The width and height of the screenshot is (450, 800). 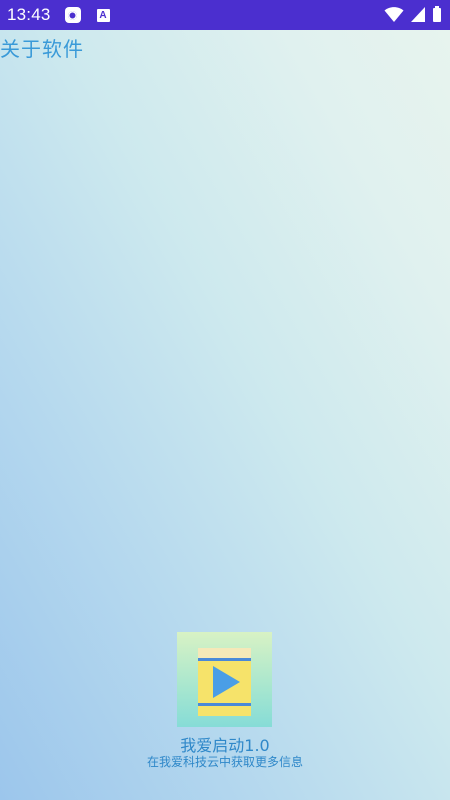 I want to click on record-icon, so click(x=72, y=15).